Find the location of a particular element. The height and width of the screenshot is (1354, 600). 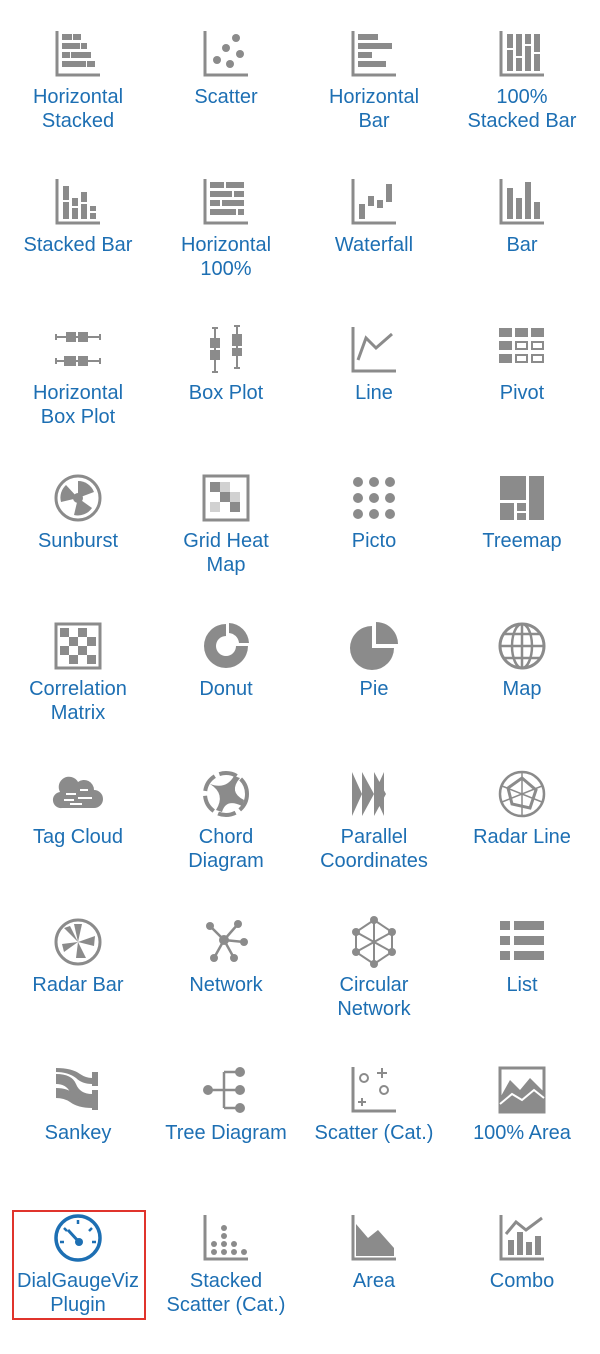

viz-option-label: Chord Diagram is located at coordinates (226, 849).